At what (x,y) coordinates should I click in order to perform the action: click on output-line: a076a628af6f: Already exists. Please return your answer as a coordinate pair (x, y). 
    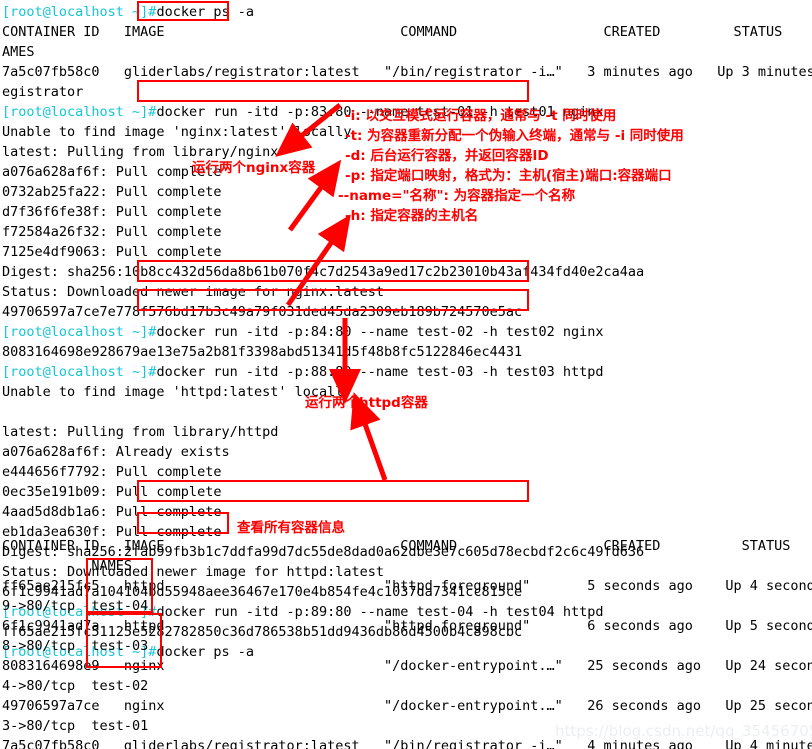
    Looking at the image, I should click on (116, 452).